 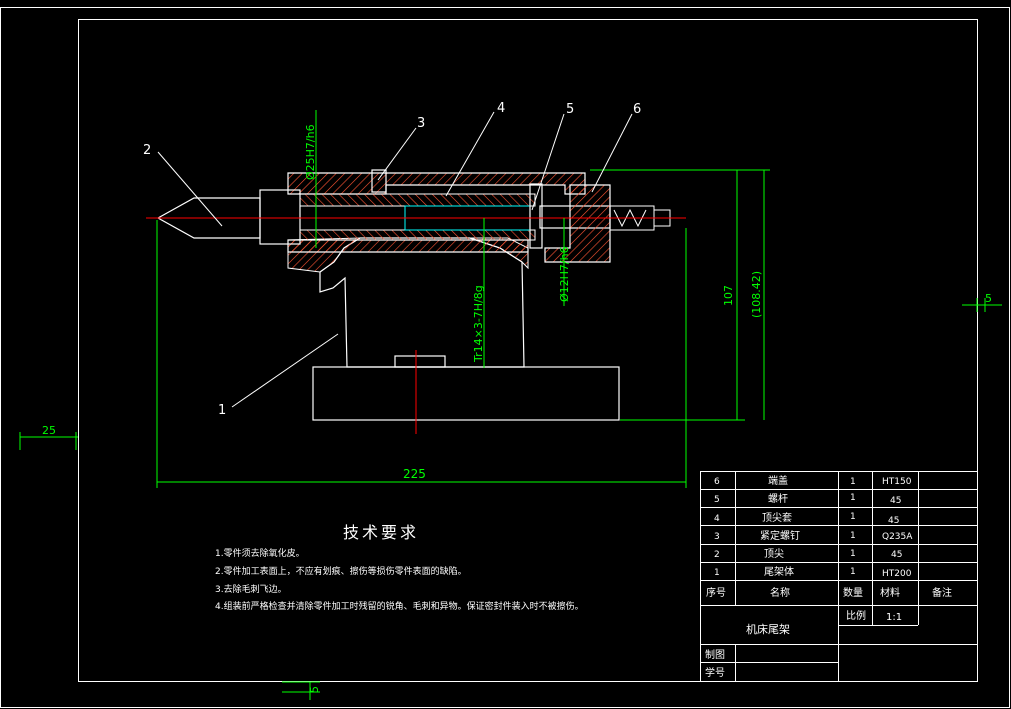 What do you see at coordinates (717, 519) in the screenshot?
I see `svg-text: 4` at bounding box center [717, 519].